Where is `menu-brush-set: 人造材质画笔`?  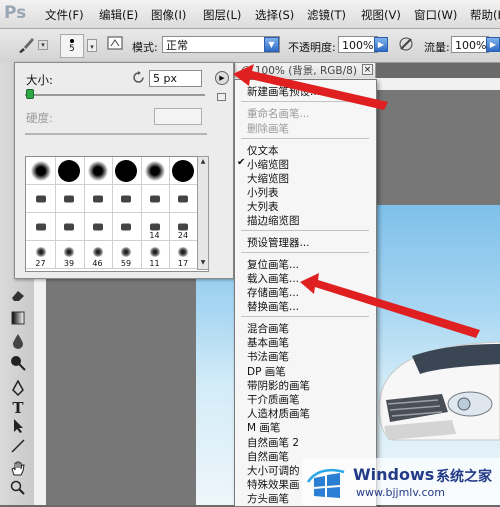
menu-brush-set: 人造材质画笔 is located at coordinates (278, 413).